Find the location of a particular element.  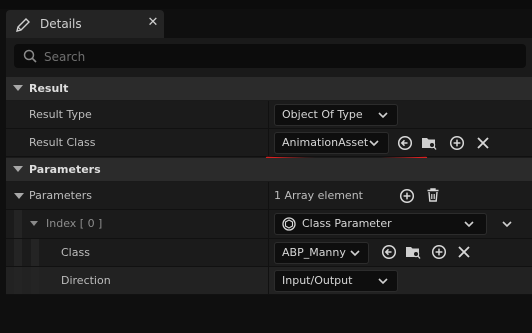

direction-label: Direction is located at coordinates (86, 280).